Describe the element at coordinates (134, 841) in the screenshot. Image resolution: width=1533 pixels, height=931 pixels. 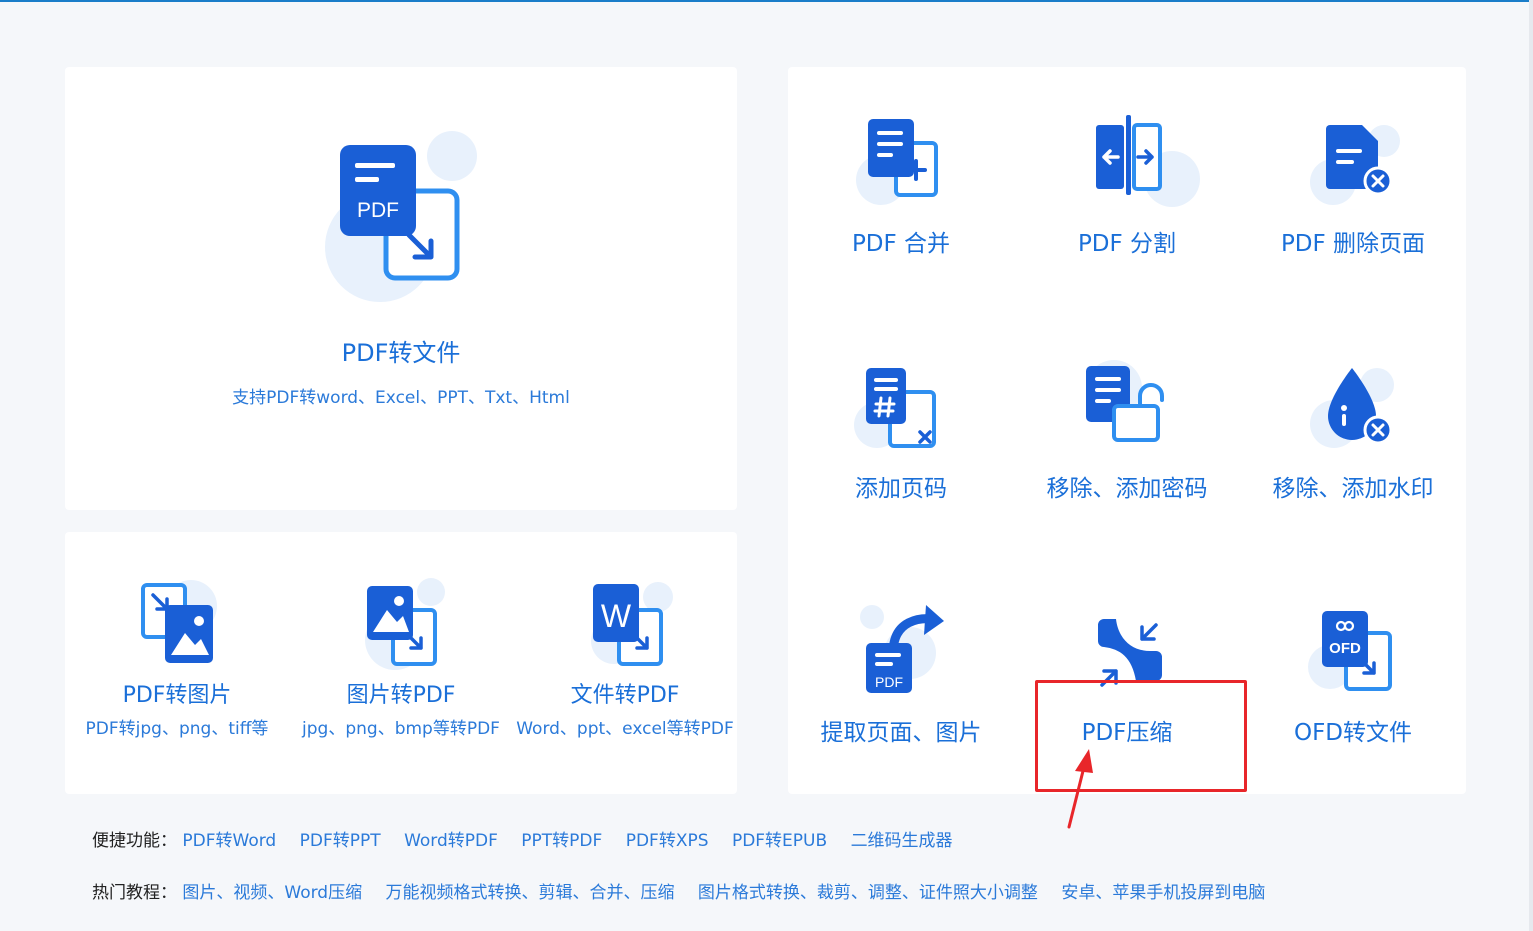
I see `quick-links-label: 便捷功能：` at that location.